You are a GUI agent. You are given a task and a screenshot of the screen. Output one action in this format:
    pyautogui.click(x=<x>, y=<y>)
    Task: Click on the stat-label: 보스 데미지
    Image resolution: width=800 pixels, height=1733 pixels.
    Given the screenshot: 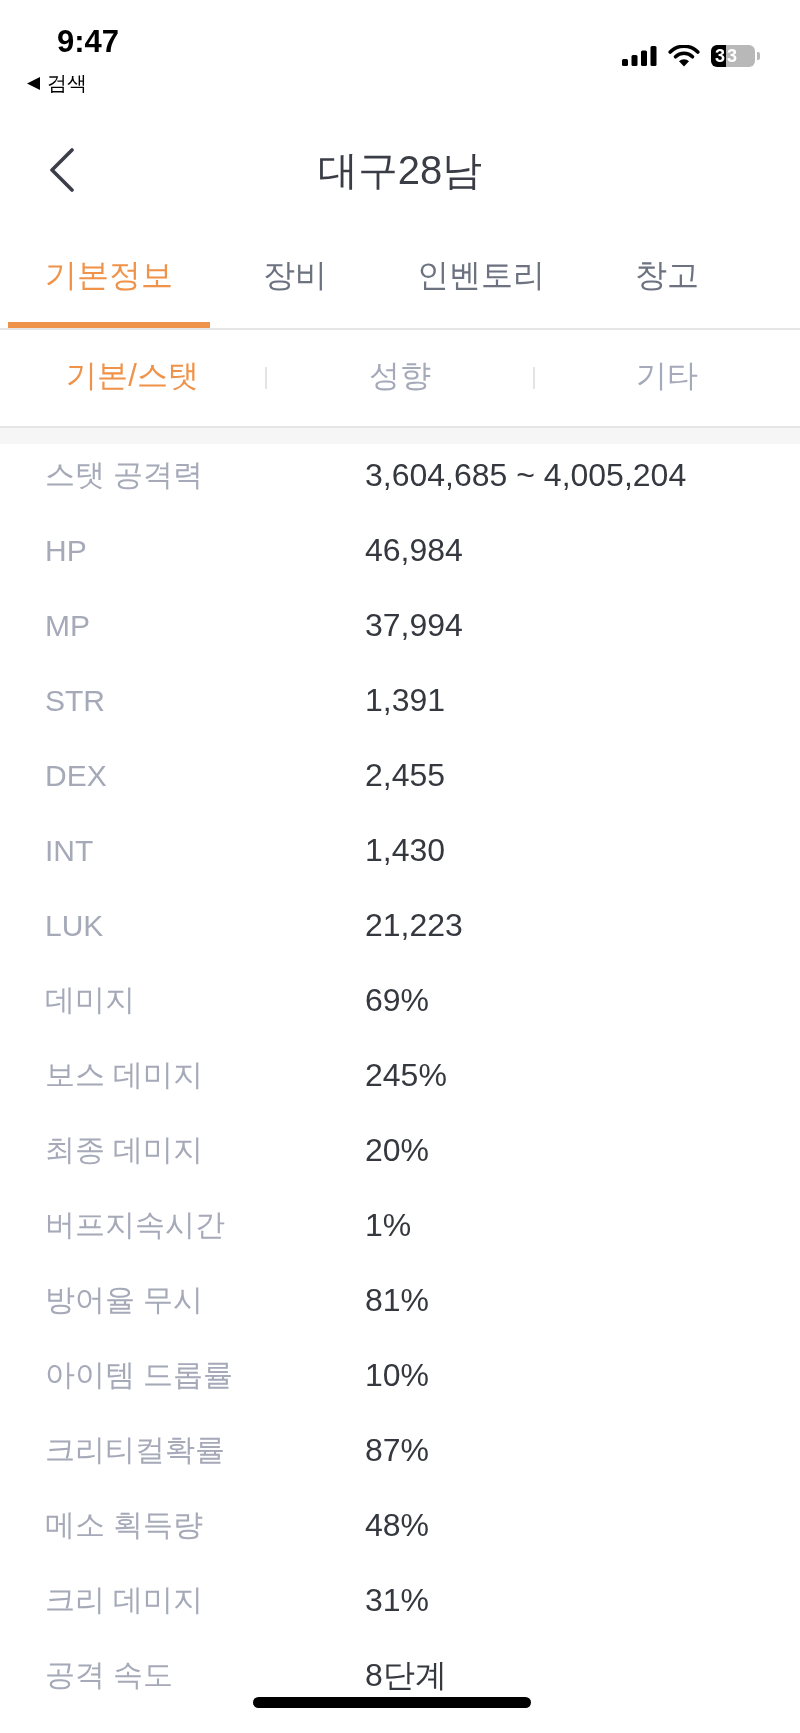 What is the action you would take?
    pyautogui.click(x=124, y=1075)
    